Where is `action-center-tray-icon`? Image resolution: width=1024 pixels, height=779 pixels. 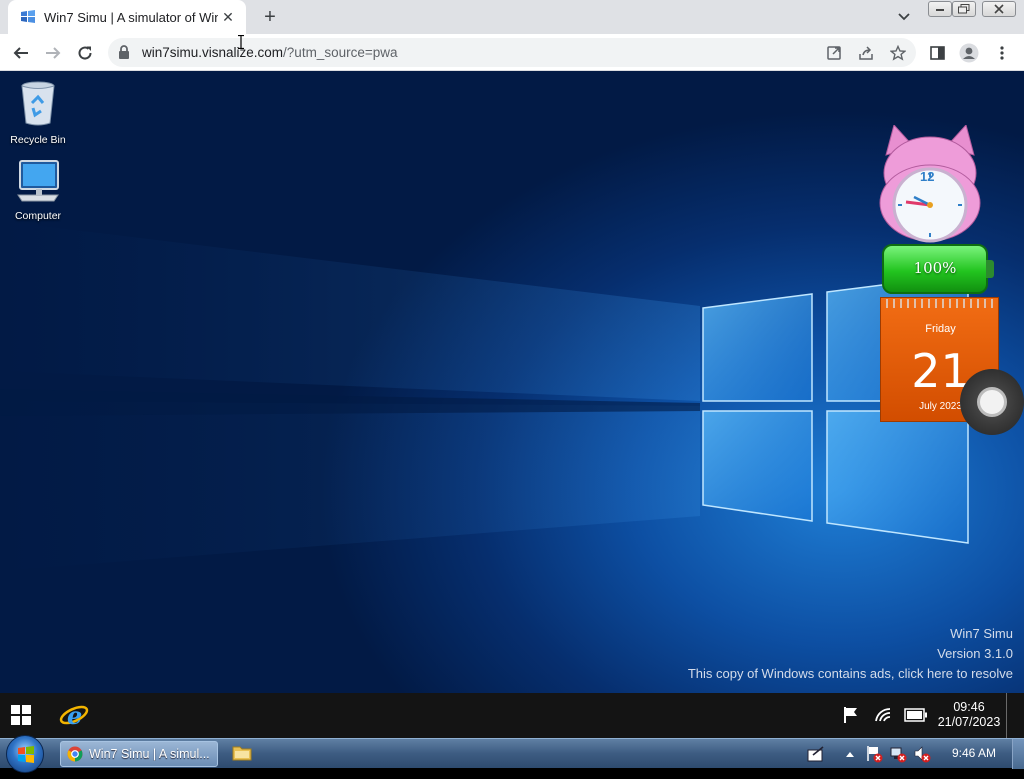 action-center-tray-icon is located at coordinates (816, 754).